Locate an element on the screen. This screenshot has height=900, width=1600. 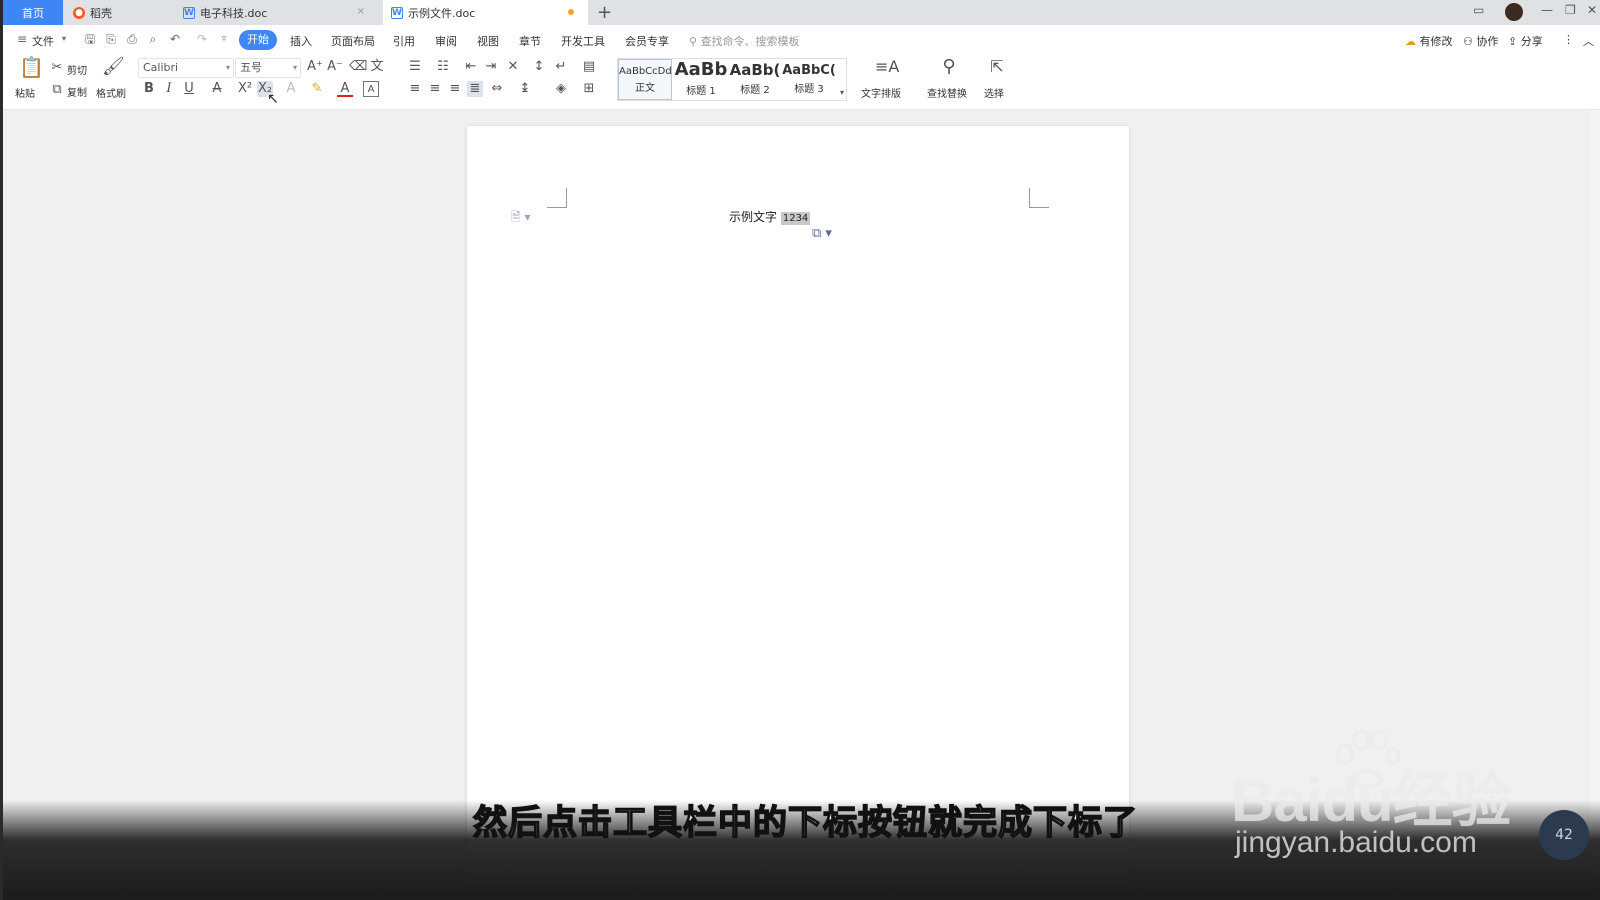
font-color-icon: A is located at coordinates (345, 89).